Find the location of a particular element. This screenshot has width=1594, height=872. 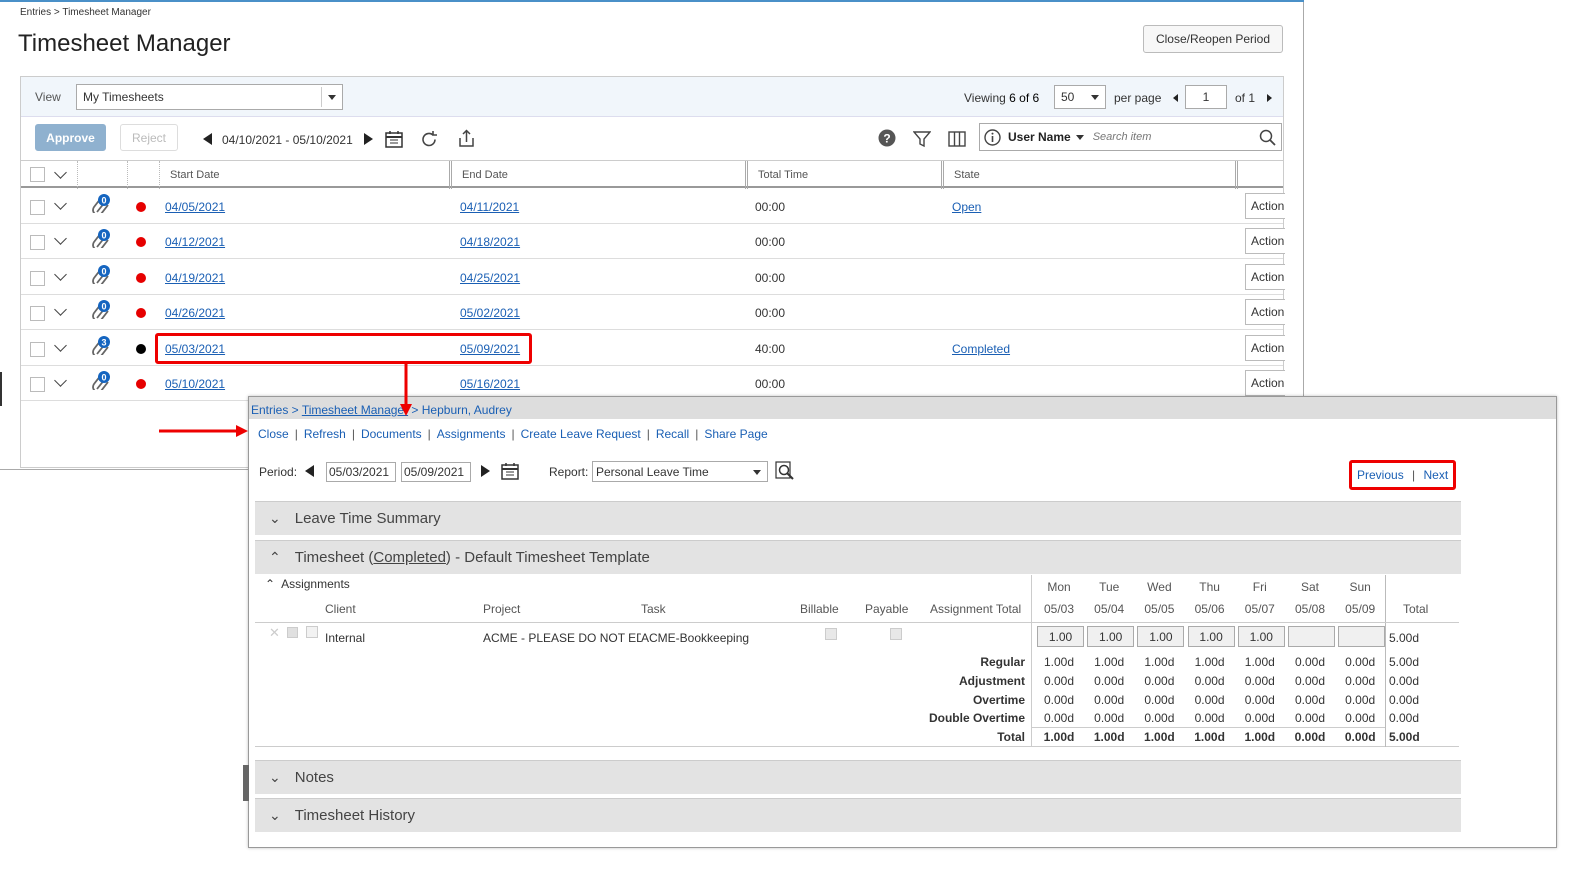

end-date-link: 04/25/2021 is located at coordinates (490, 278).